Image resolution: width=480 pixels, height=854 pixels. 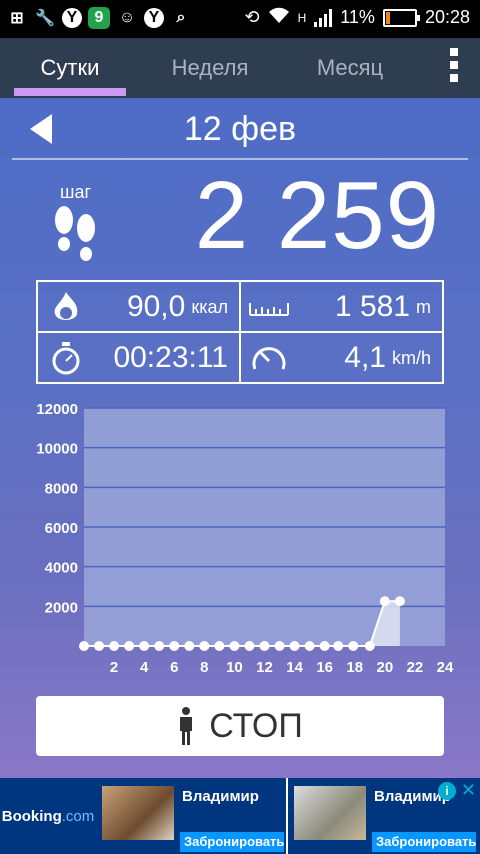 I want to click on yandex-browser-icon: Y, so click(x=154, y=18).